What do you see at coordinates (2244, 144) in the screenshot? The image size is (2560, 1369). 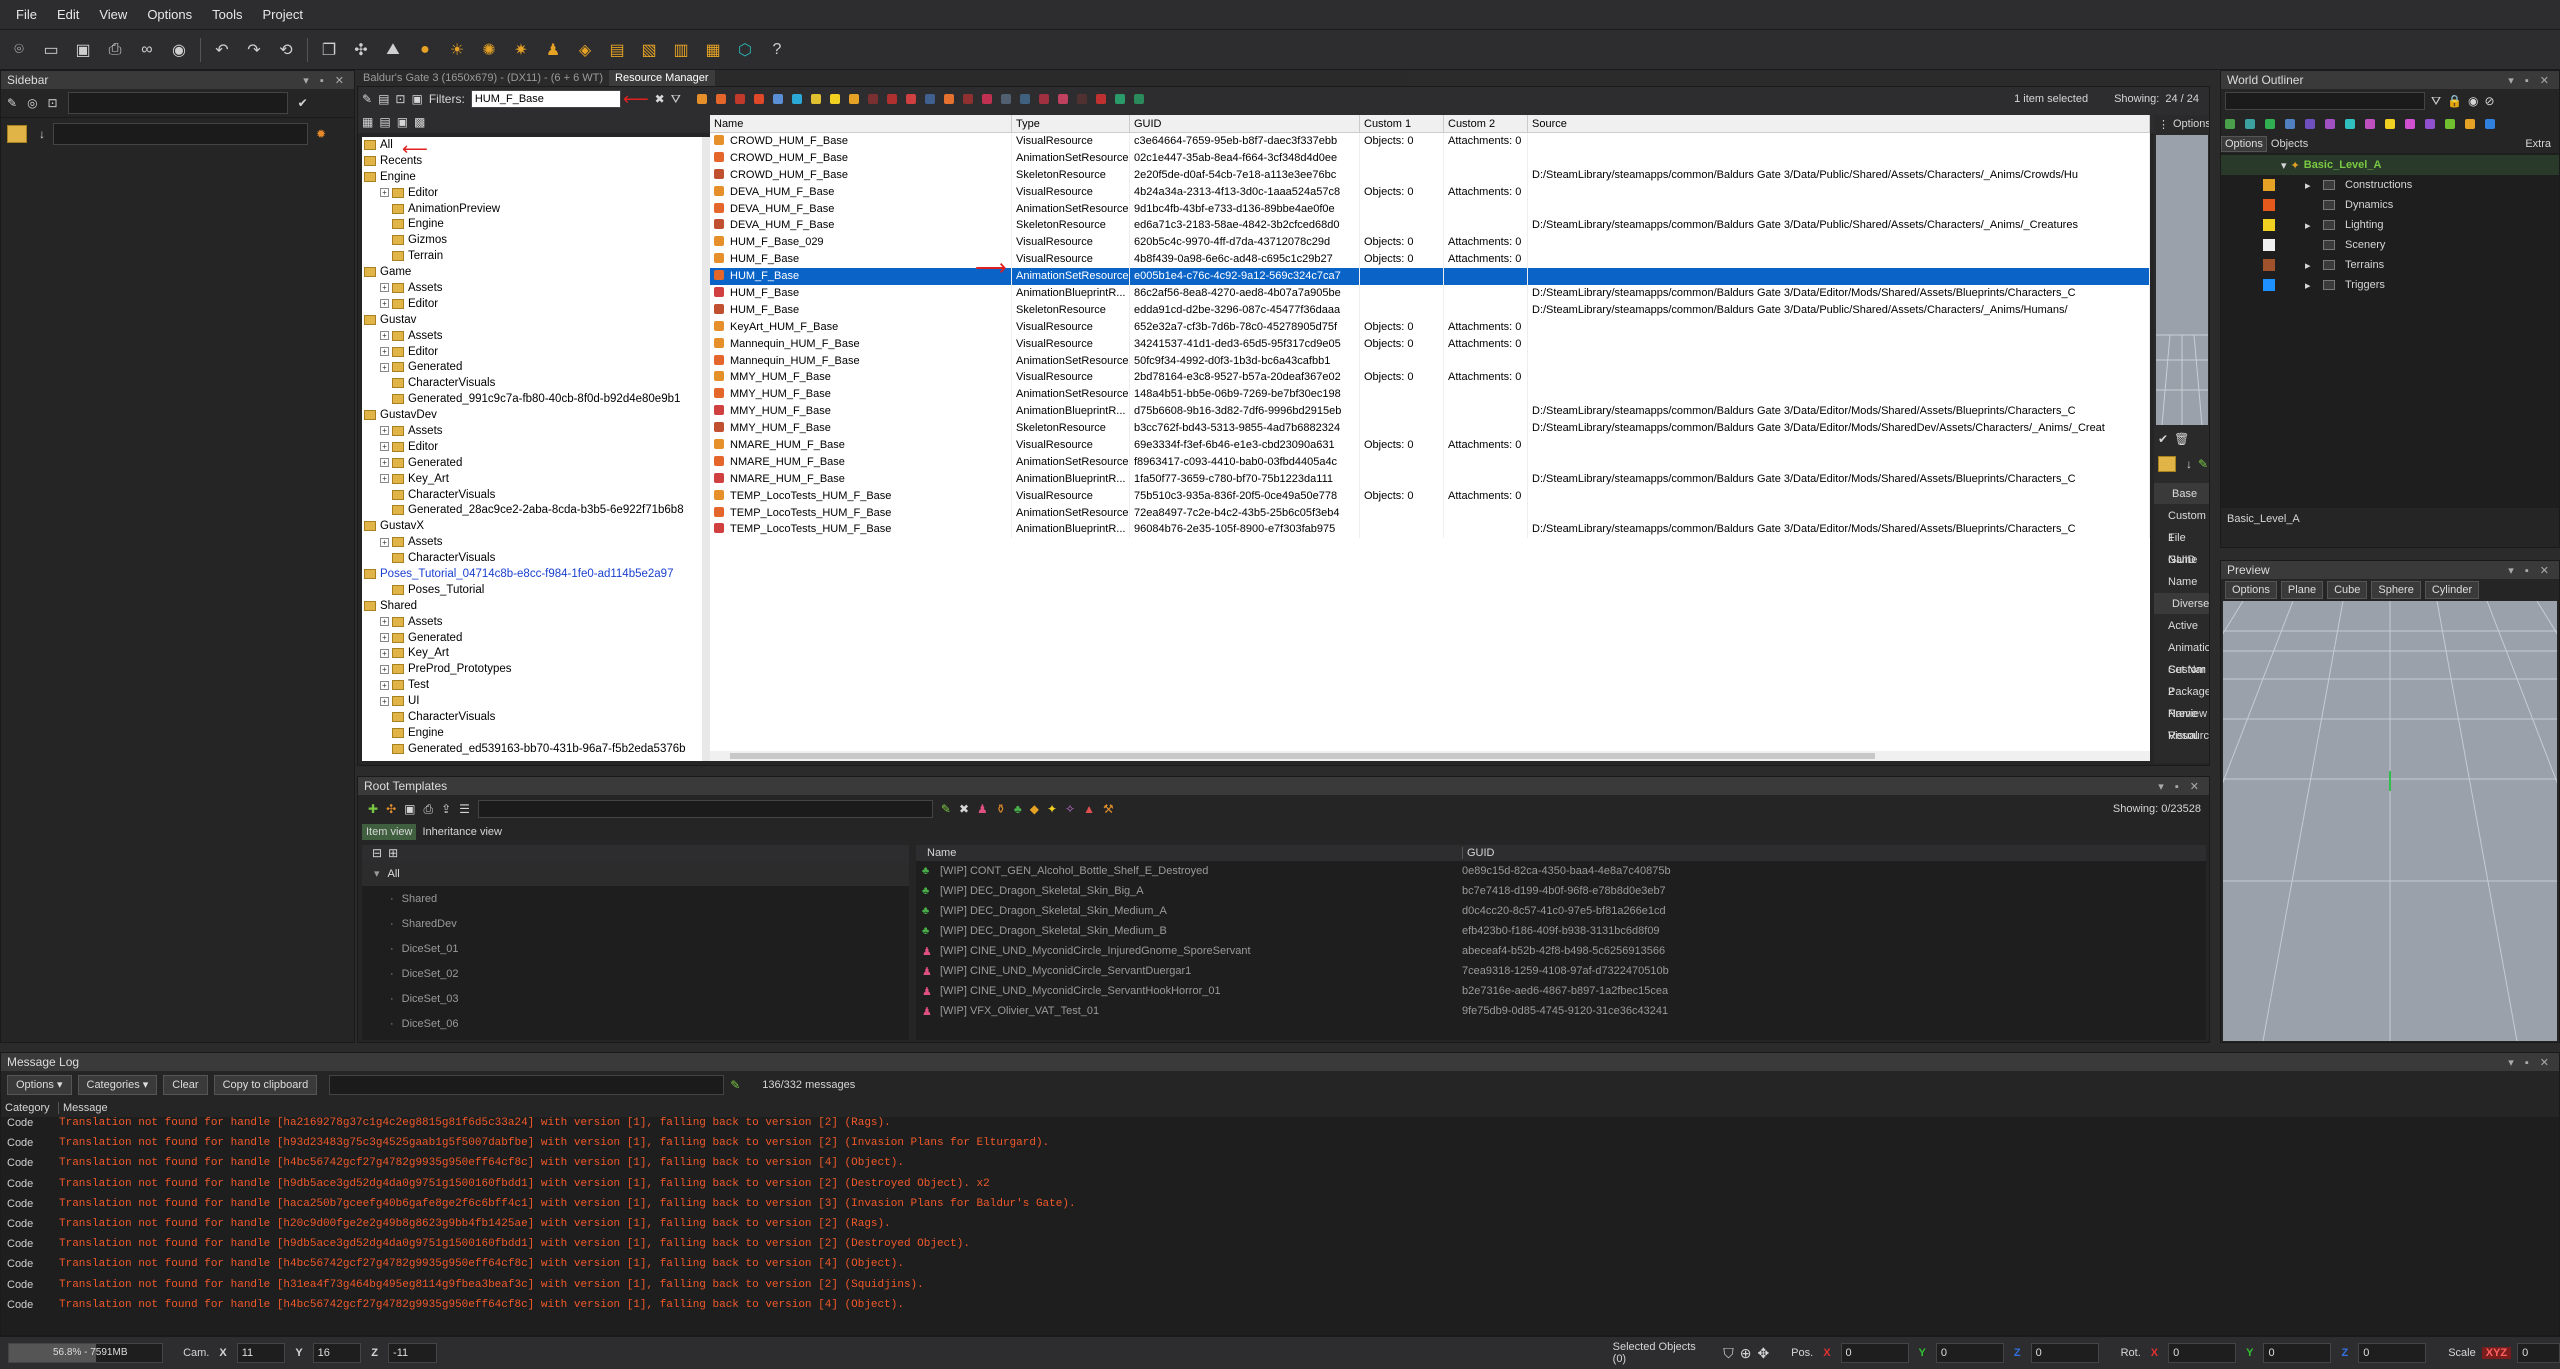 I see `outliner-options-tab: Options` at bounding box center [2244, 144].